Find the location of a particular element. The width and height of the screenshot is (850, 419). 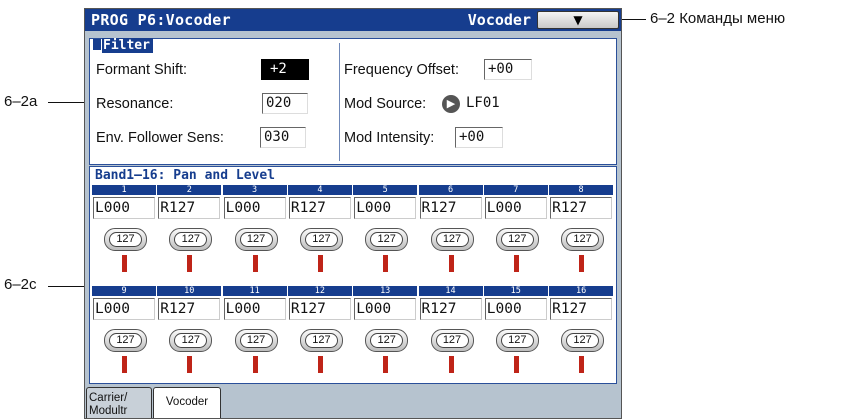

band-number: 9 is located at coordinates (124, 291).